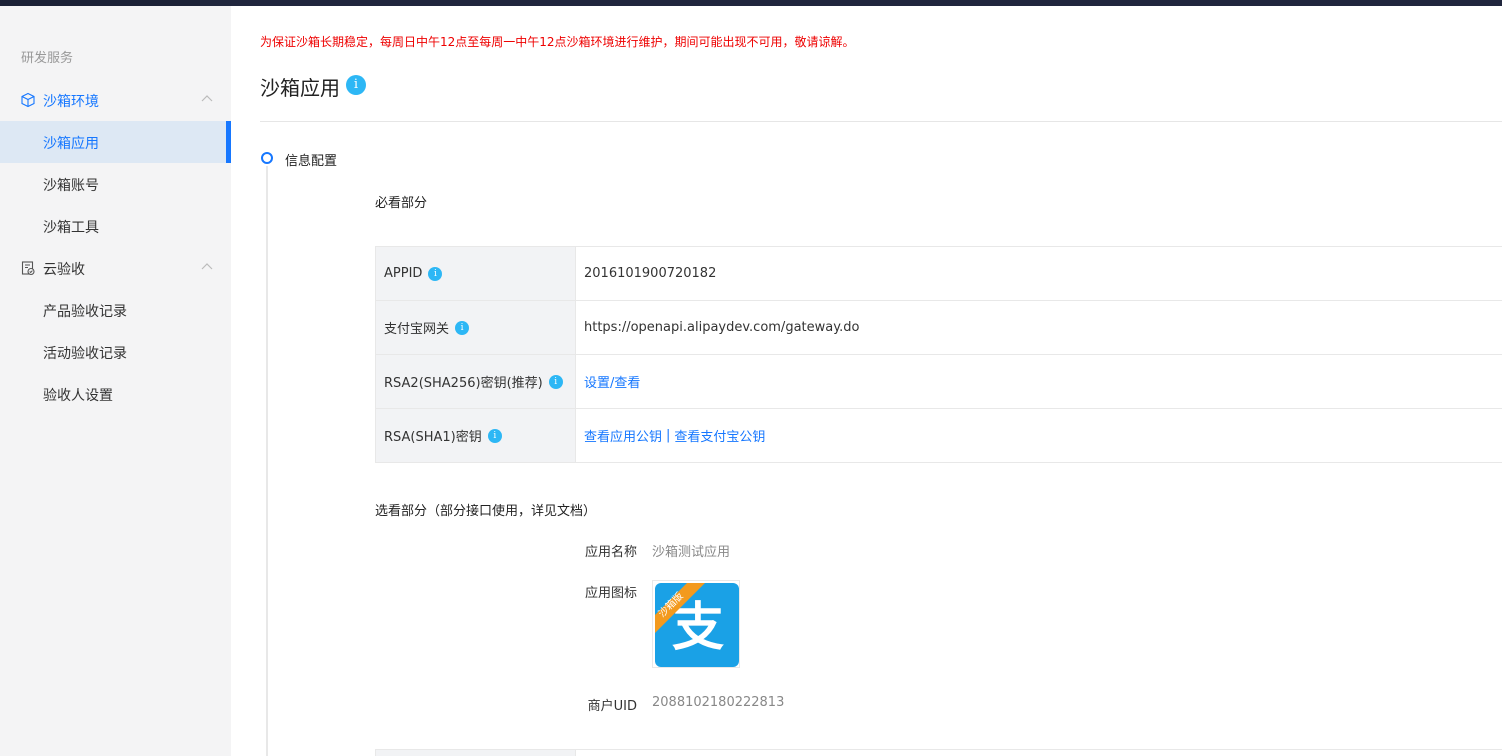 The image size is (1502, 756). I want to click on sidebar-item-product-acceptance: 产品验收记录, so click(115, 310).